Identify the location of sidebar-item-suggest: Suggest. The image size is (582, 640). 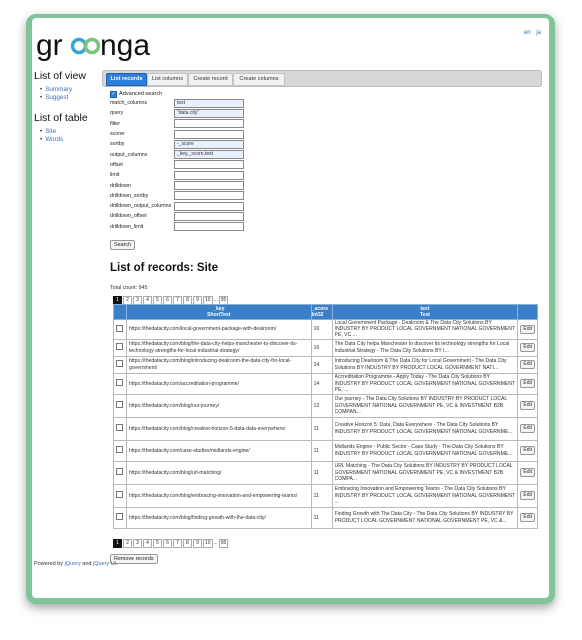
(72, 98).